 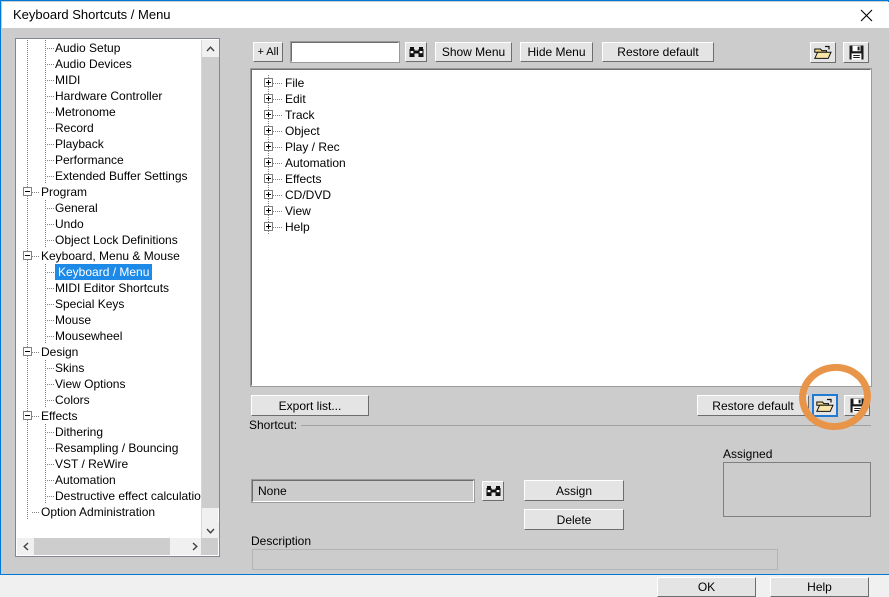 What do you see at coordinates (819, 587) in the screenshot?
I see `help-button: Help` at bounding box center [819, 587].